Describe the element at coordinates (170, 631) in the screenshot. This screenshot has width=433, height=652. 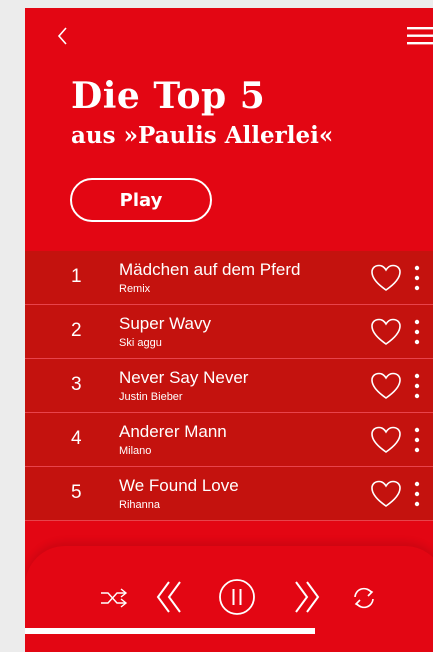
I see `progress-fill` at that location.